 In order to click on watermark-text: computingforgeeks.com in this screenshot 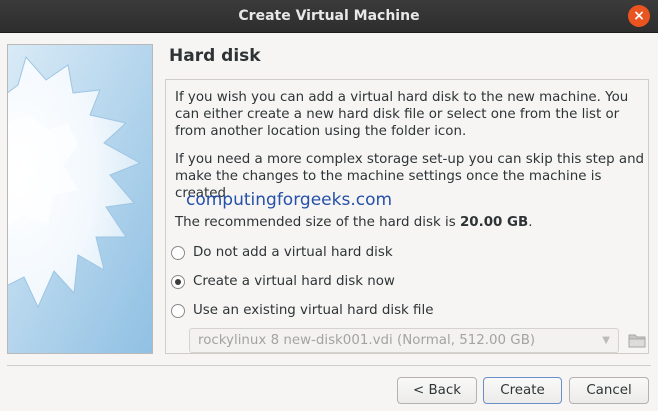, I will do `click(289, 200)`.